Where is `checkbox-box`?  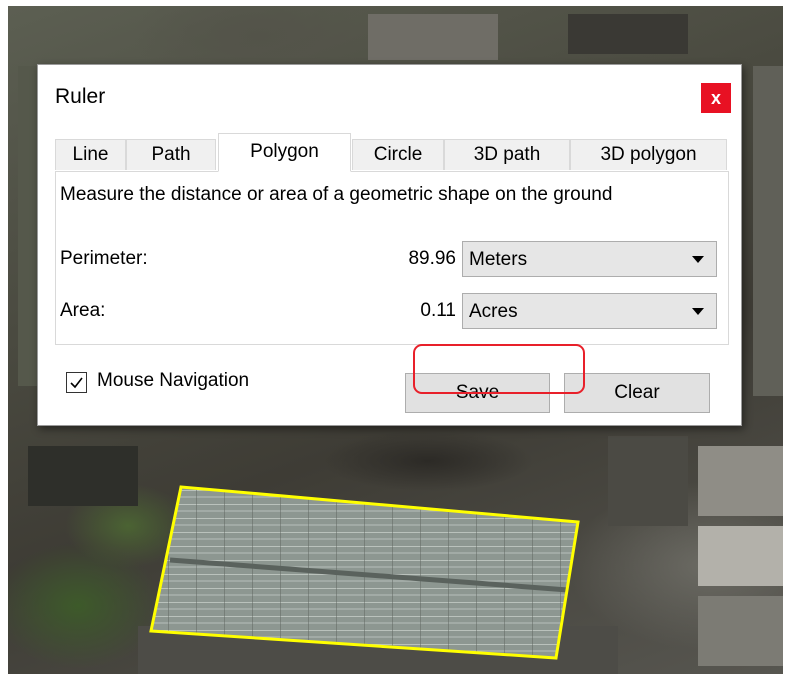
checkbox-box is located at coordinates (76, 382).